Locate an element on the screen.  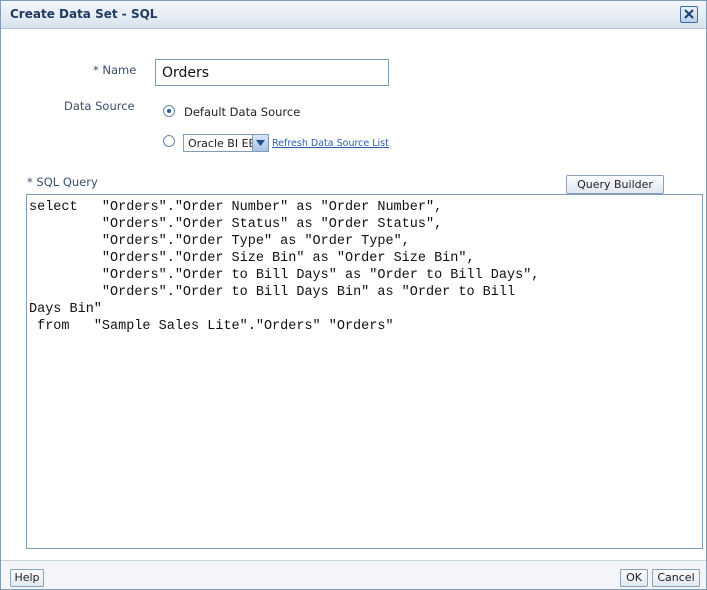
default-source-radio is located at coordinates (169, 111).